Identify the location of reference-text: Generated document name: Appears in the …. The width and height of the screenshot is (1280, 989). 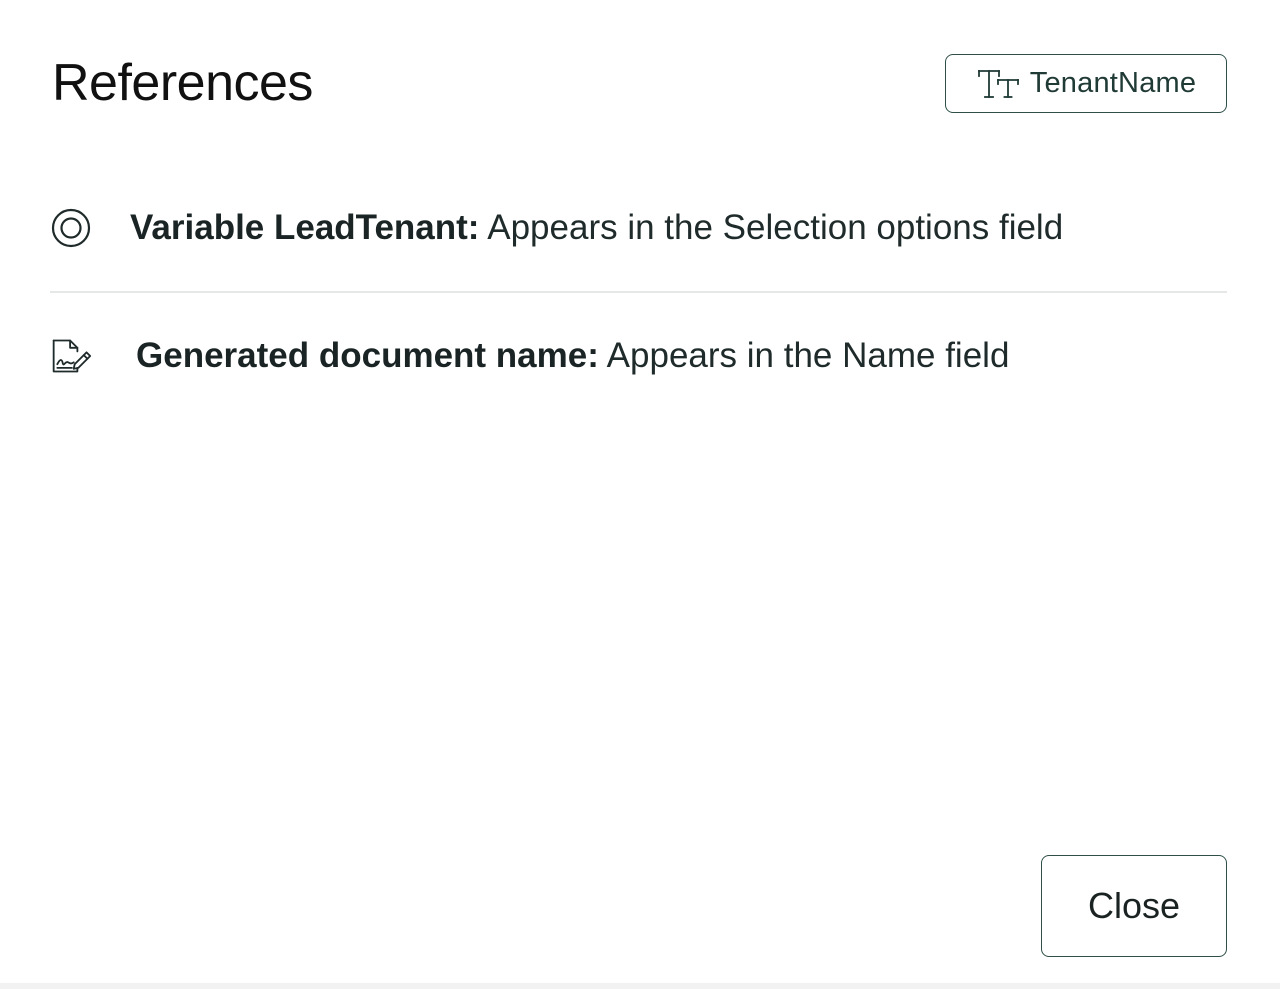
(572, 356).